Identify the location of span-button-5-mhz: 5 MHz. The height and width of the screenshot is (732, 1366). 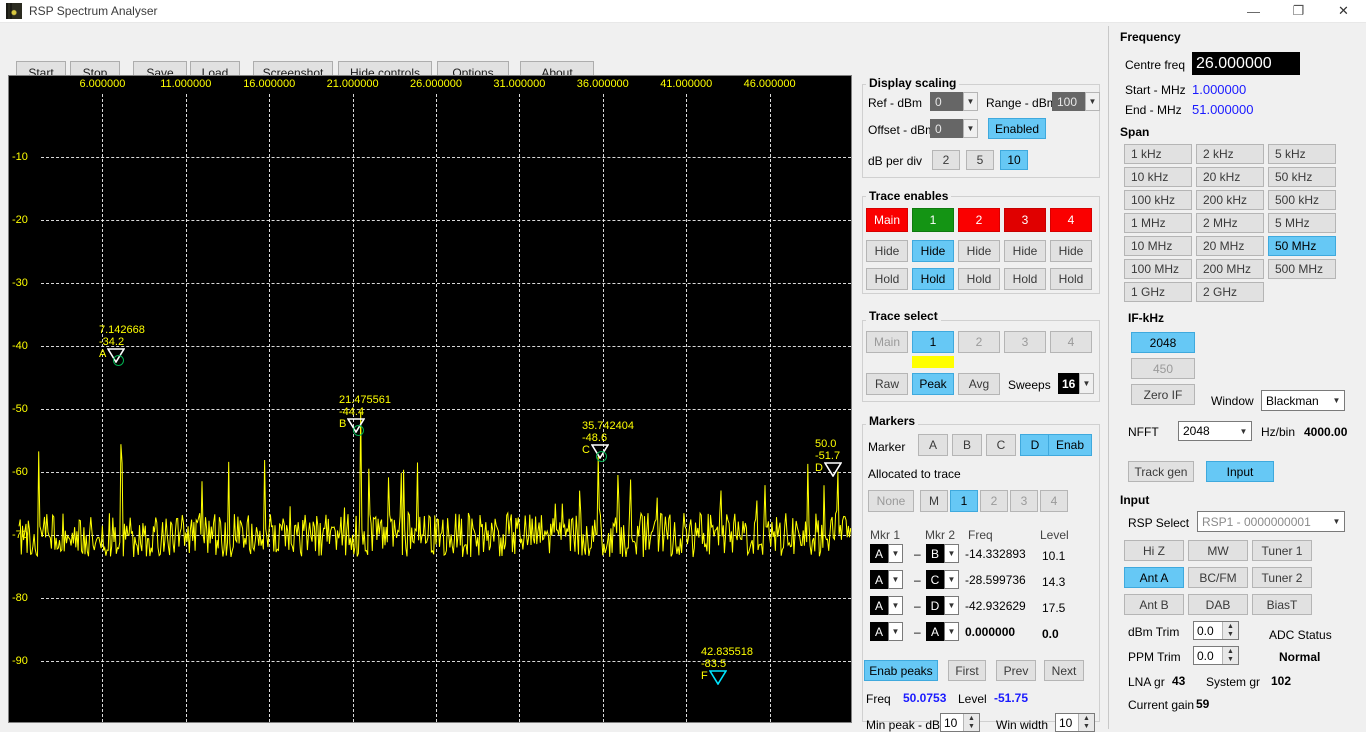
(1302, 223).